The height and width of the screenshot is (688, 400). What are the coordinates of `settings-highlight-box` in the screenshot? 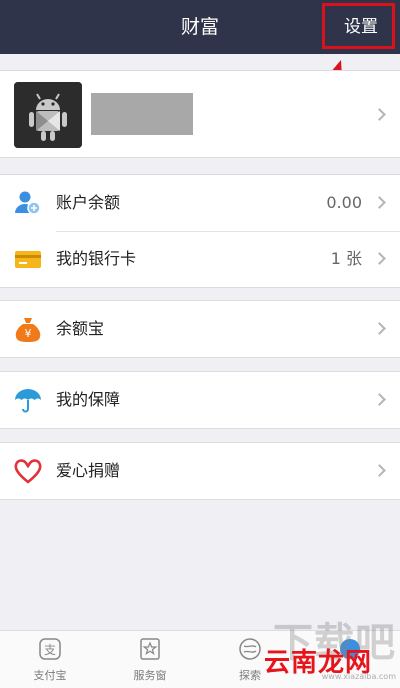 It's located at (358, 26).